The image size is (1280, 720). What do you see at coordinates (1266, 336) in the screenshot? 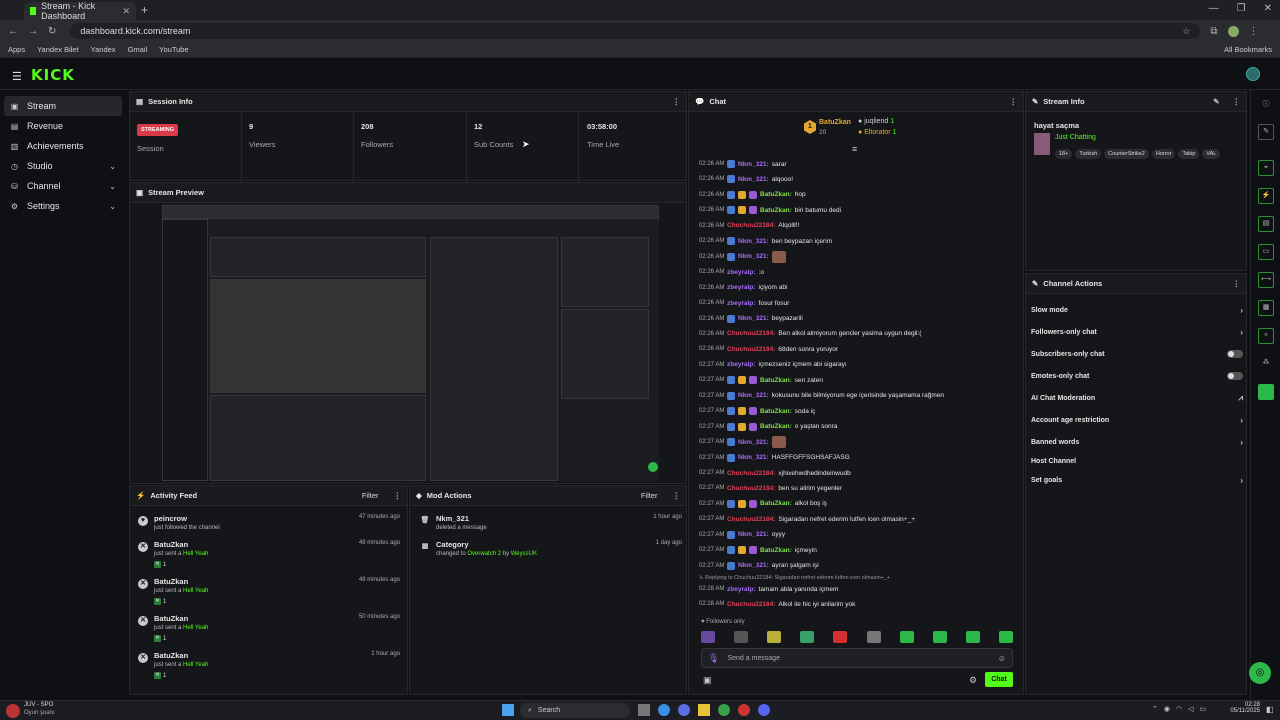
I see `wrench-icon: ✧` at bounding box center [1266, 336].